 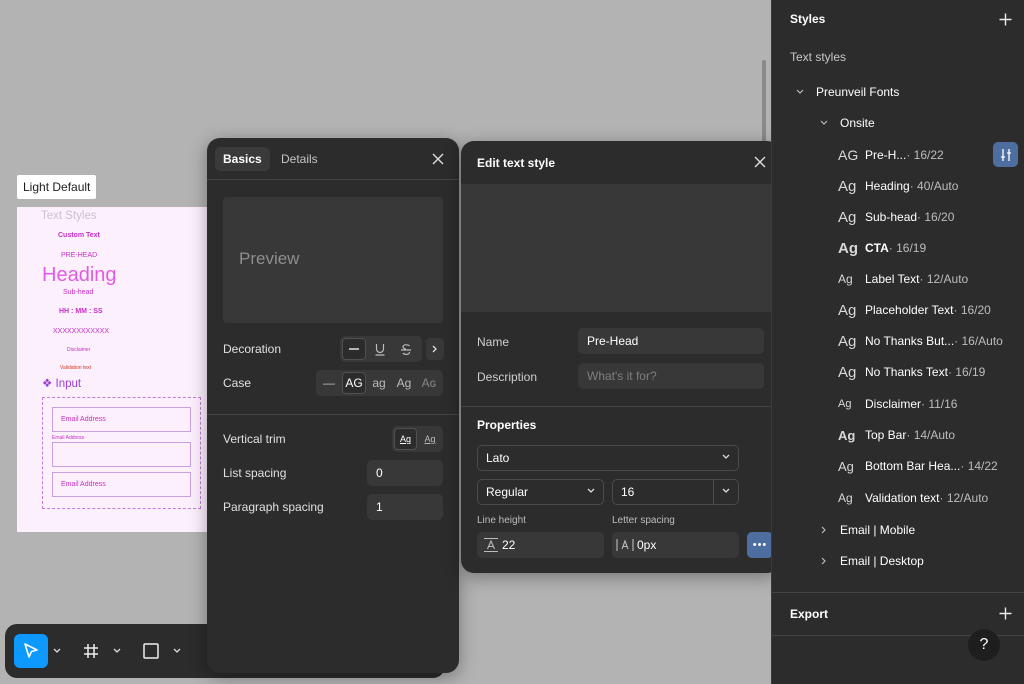 I want to click on font-size-dropdown: 16, so click(x=675, y=492).